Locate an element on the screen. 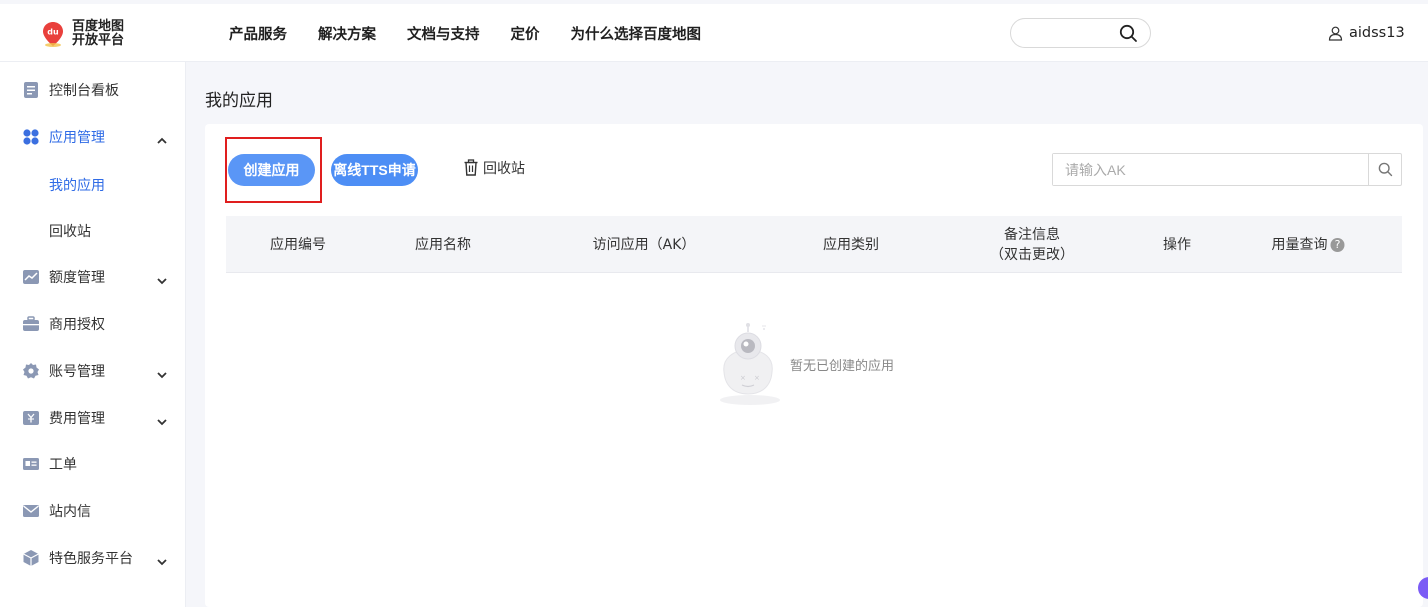  ticket-icon is located at coordinates (31, 464).